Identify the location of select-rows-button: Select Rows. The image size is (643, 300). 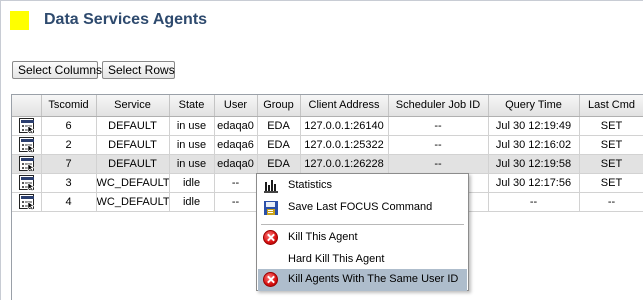
(138, 70).